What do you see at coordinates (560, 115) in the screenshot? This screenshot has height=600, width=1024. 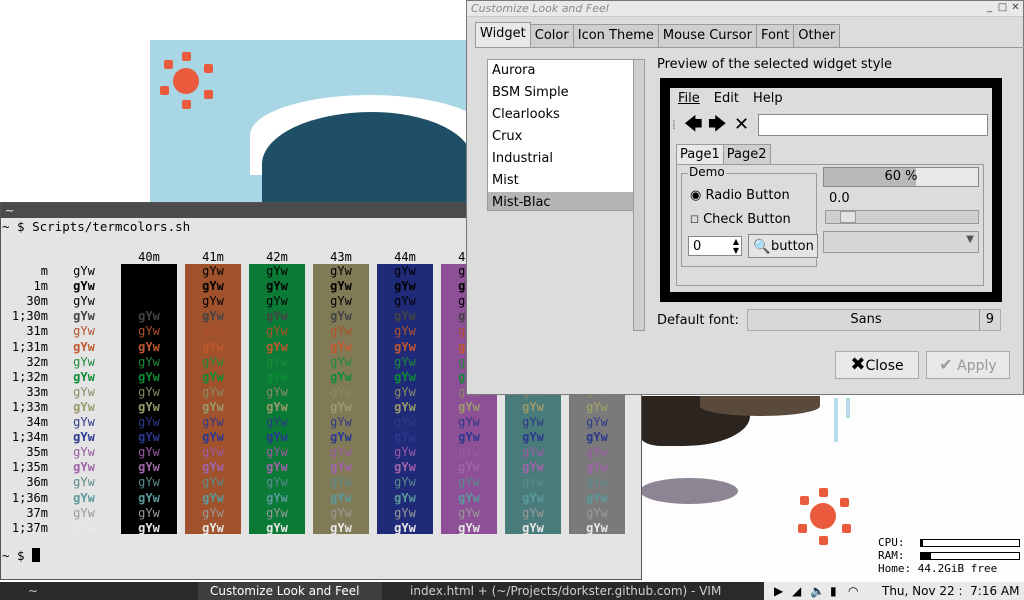 I see `theme-item-clearlooks: Clearlooks` at bounding box center [560, 115].